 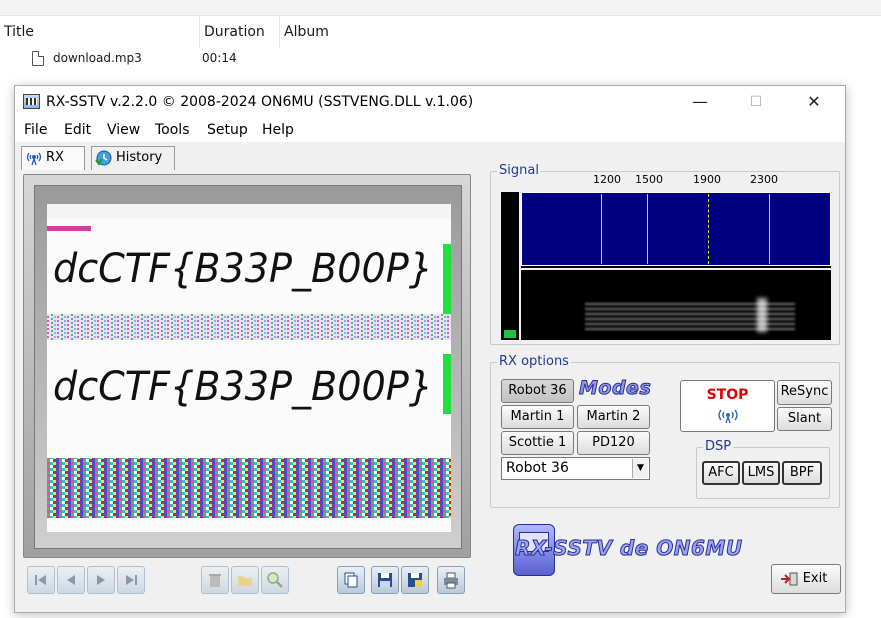 I want to click on dsp-group: DSP AFC LMS BPF, so click(x=763, y=469).